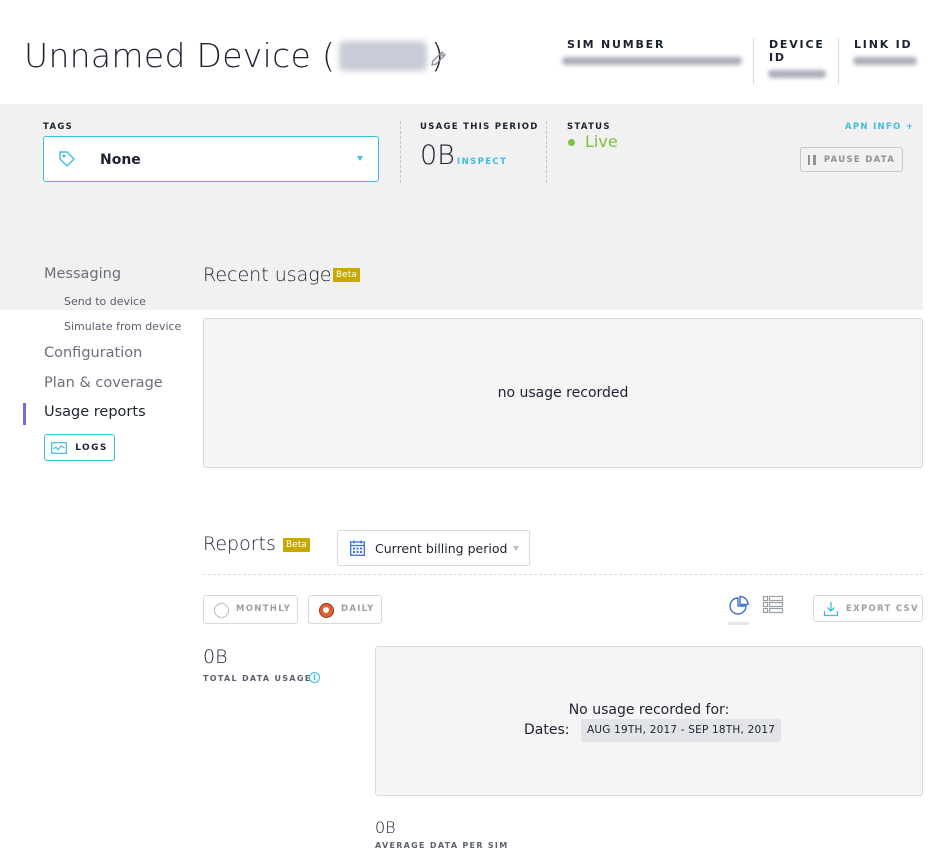 This screenshot has width=941, height=863. I want to click on pause-data-button: PAUSE DATA, so click(851, 159).